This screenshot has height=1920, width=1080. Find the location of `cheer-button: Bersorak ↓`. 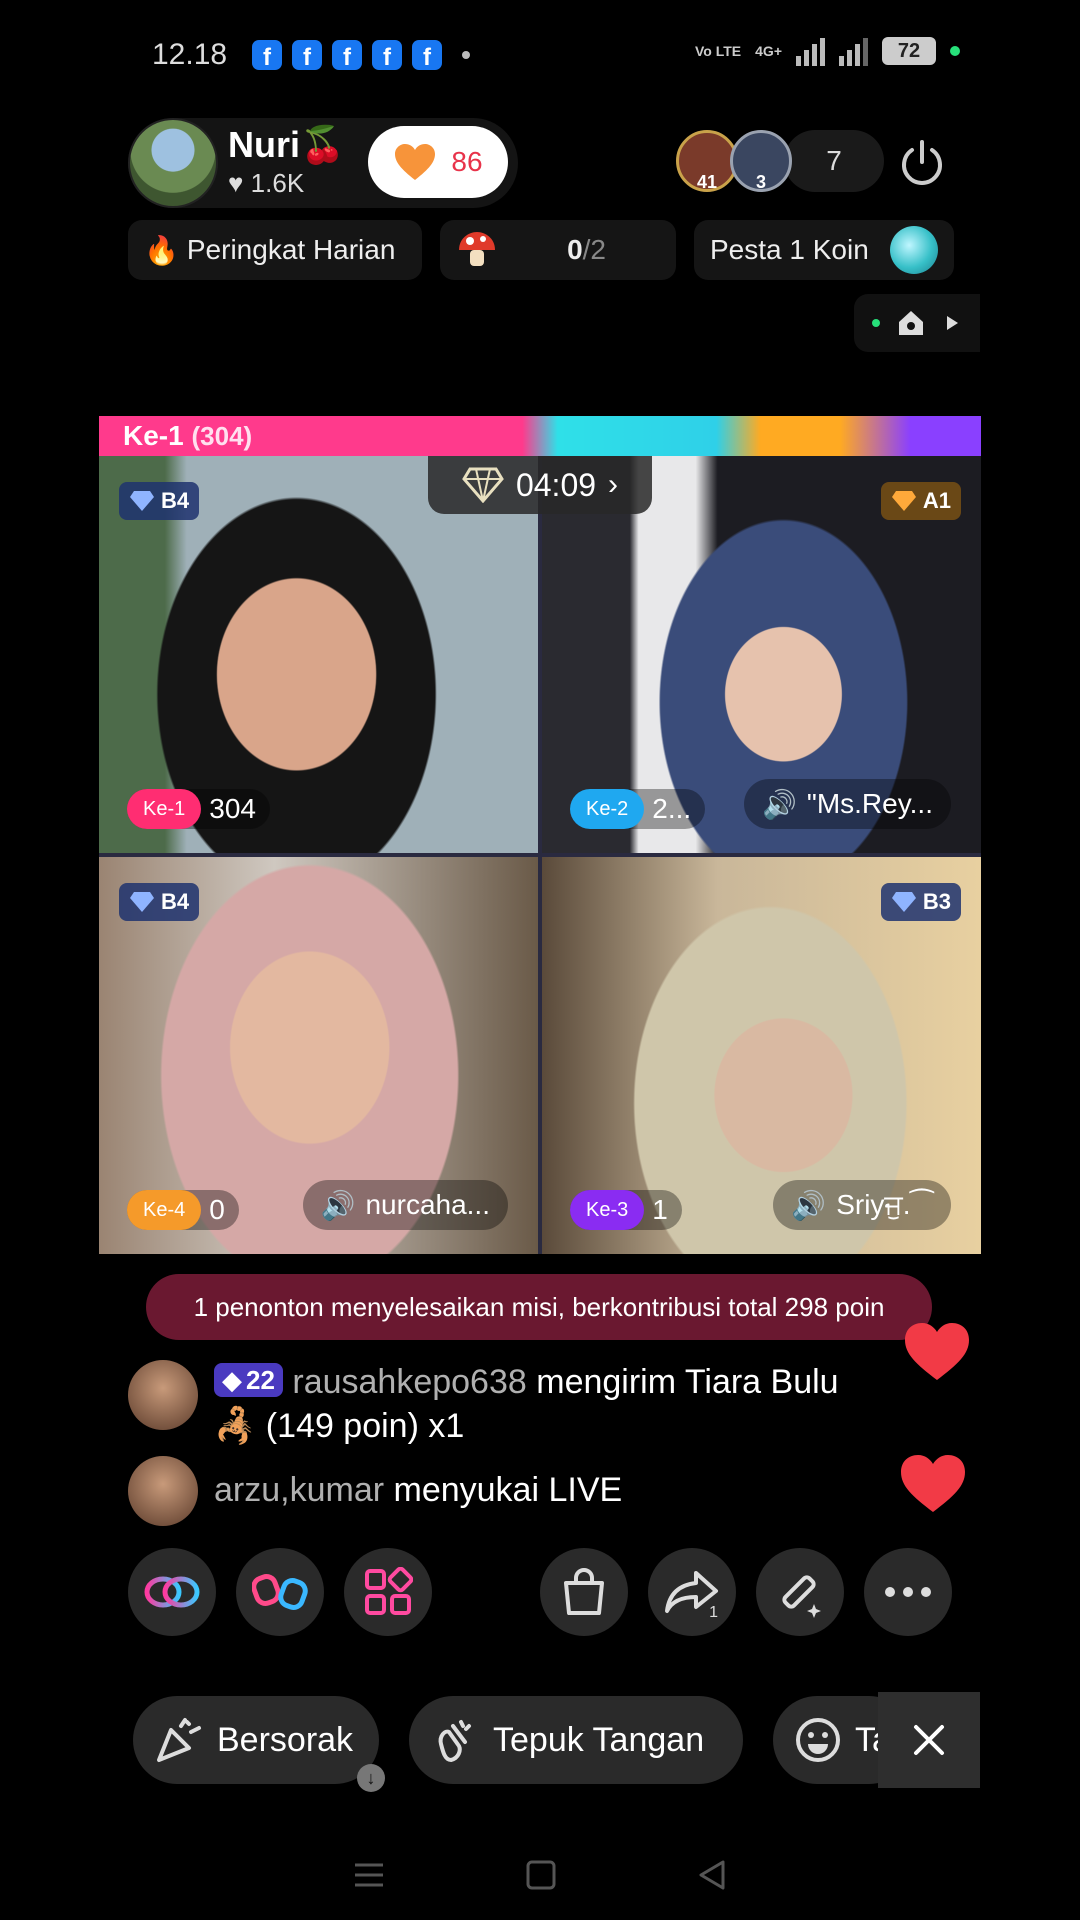

cheer-button: Bersorak ↓ is located at coordinates (259, 1744).